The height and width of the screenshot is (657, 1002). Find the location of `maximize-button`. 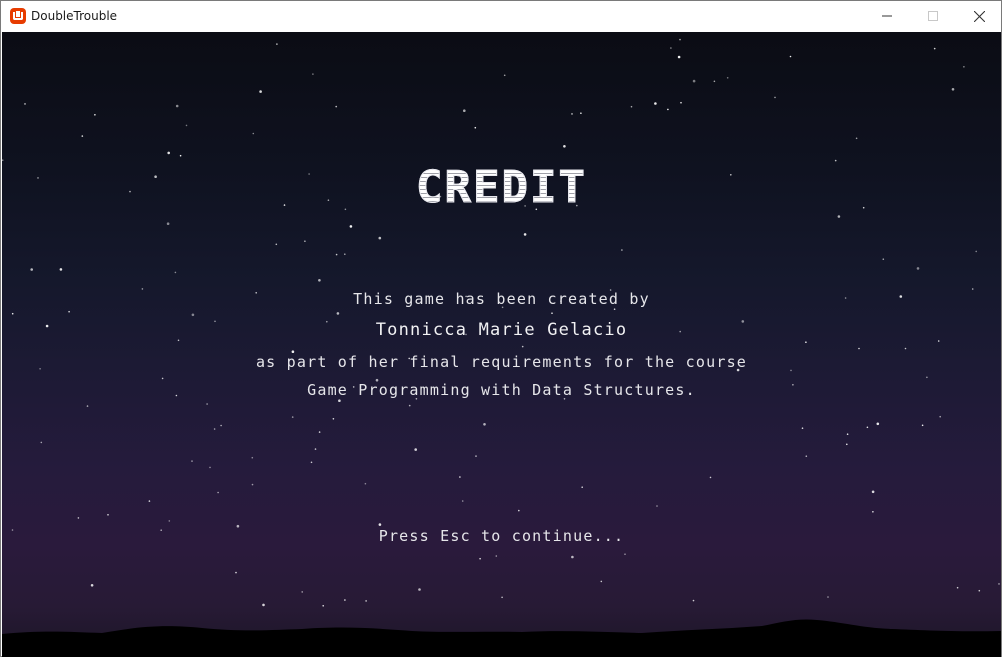

maximize-button is located at coordinates (933, 16).